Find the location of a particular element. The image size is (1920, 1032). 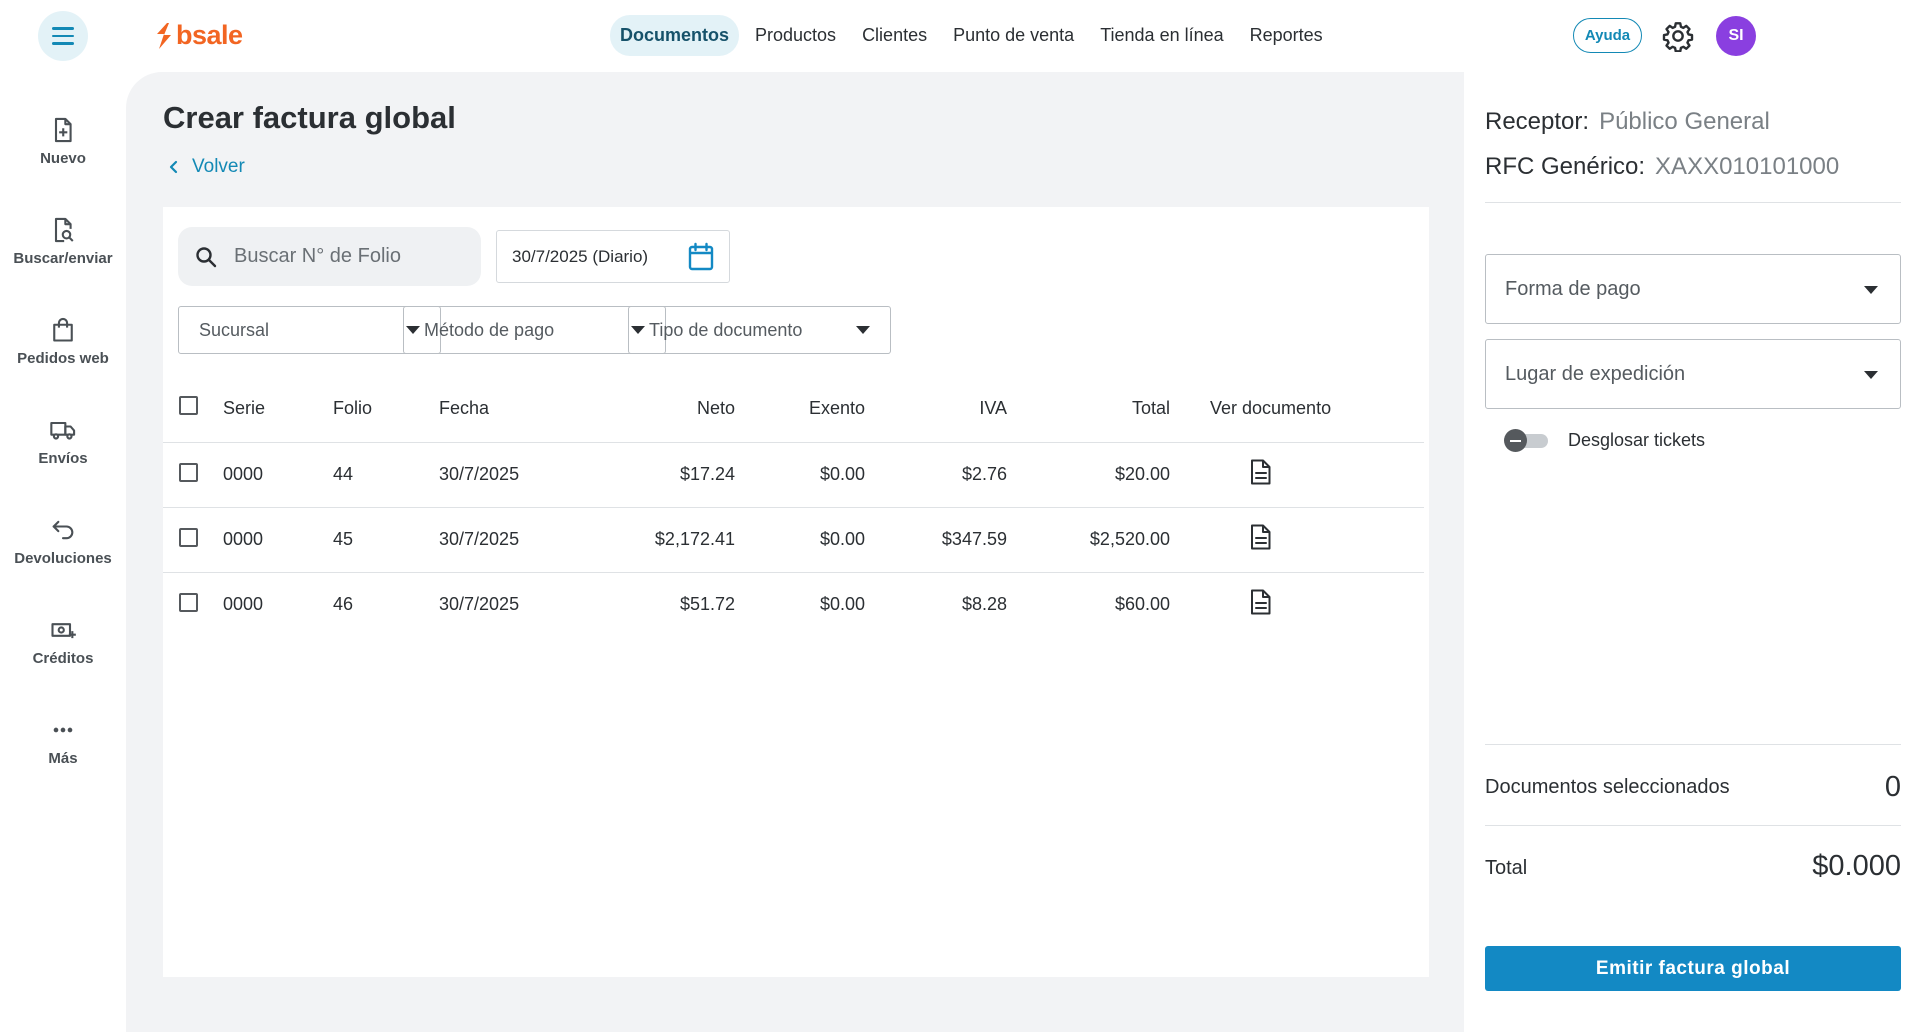

lugar-expedicion-select: Lugar de expedición is located at coordinates (1693, 374).